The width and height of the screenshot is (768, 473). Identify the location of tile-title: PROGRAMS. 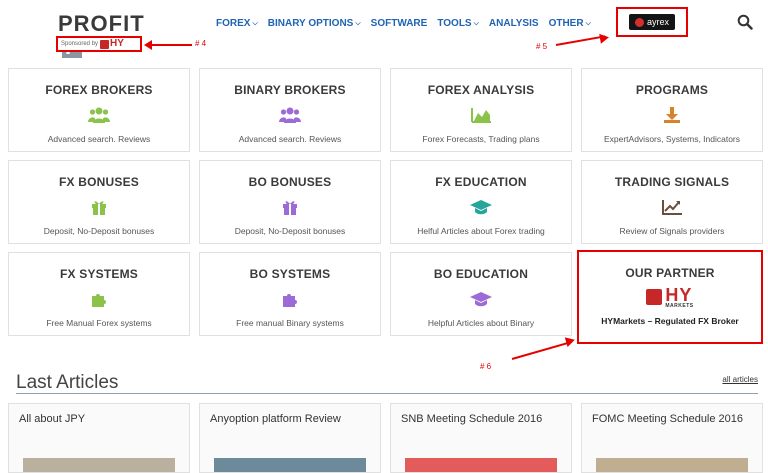
(672, 90).